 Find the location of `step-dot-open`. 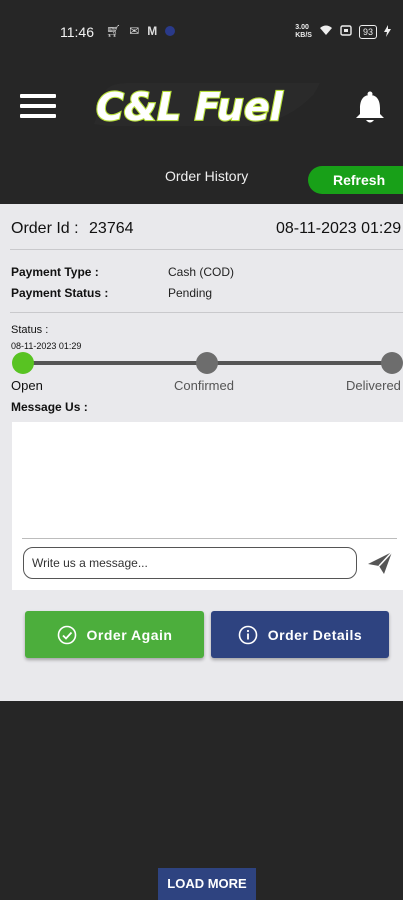

step-dot-open is located at coordinates (23, 363).